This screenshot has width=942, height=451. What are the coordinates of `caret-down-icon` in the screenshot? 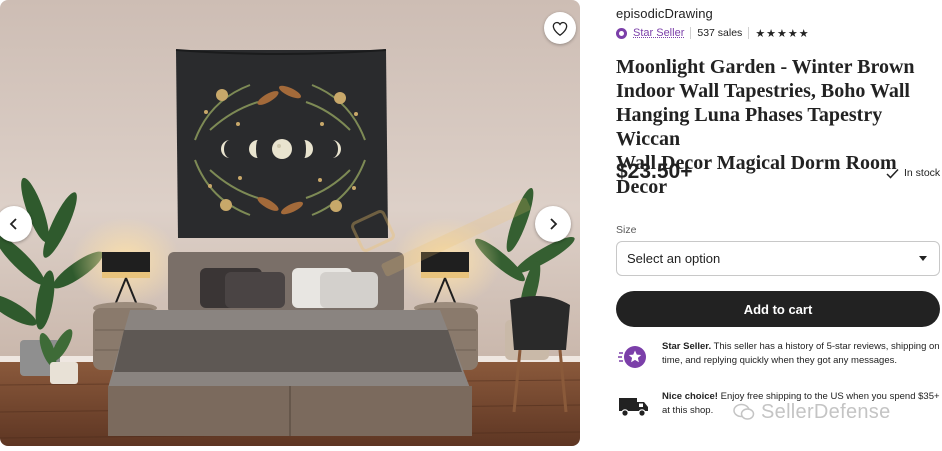 It's located at (923, 258).